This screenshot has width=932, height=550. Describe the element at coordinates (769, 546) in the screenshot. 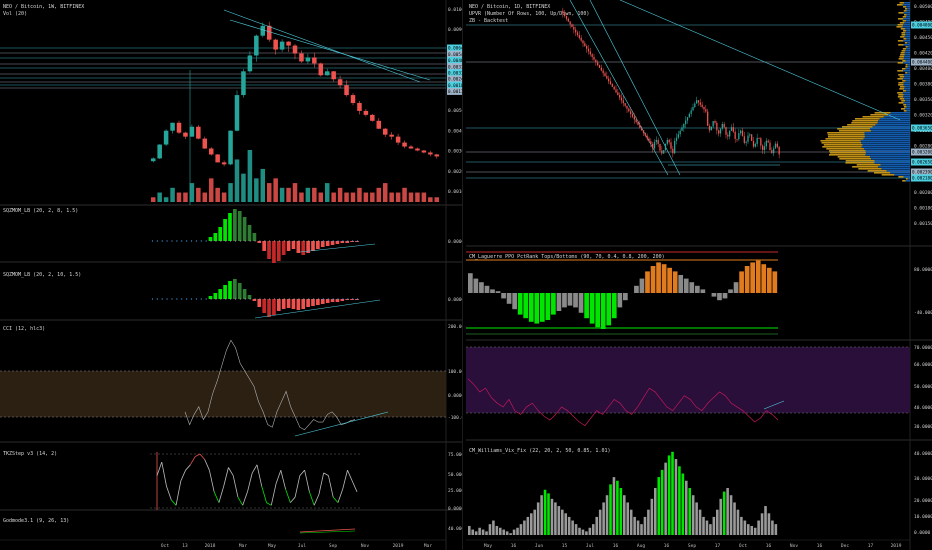

I see `x-tick-11: 16` at that location.